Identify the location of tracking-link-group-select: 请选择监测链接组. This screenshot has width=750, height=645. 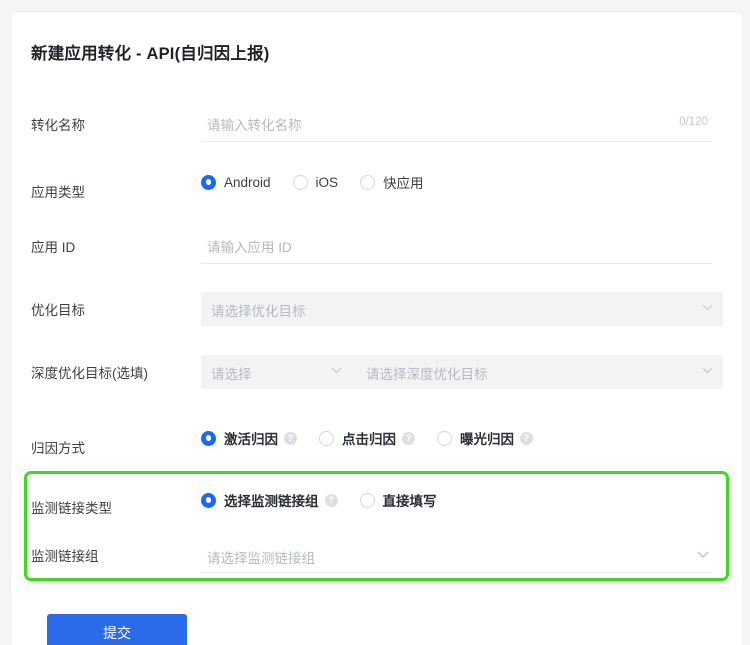
(456, 556).